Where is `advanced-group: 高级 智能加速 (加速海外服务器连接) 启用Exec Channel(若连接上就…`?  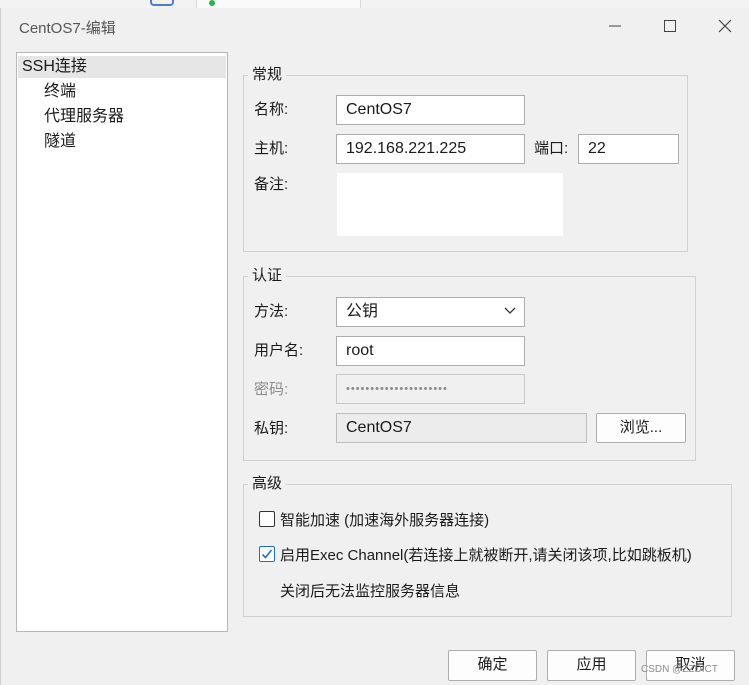 advanced-group: 高级 智能加速 (加速海外服务器连接) 启用Exec Channel(若连接上就… is located at coordinates (487, 546).